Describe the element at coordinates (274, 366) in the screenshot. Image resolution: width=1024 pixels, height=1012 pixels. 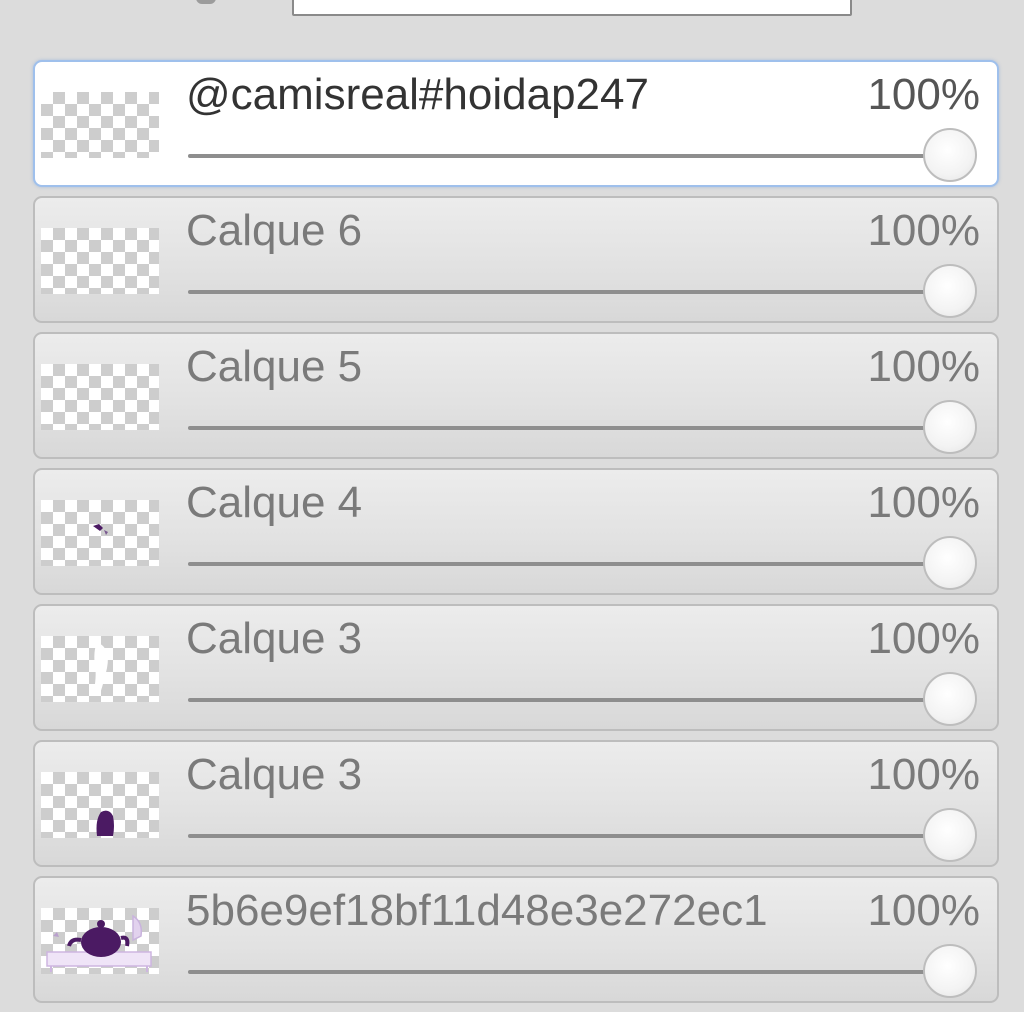
I see `layer-name: Calque 5` at that location.